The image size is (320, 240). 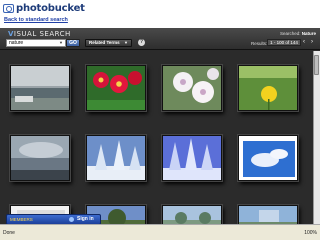 I want to click on members-label: MEMBERS, so click(x=21, y=219).